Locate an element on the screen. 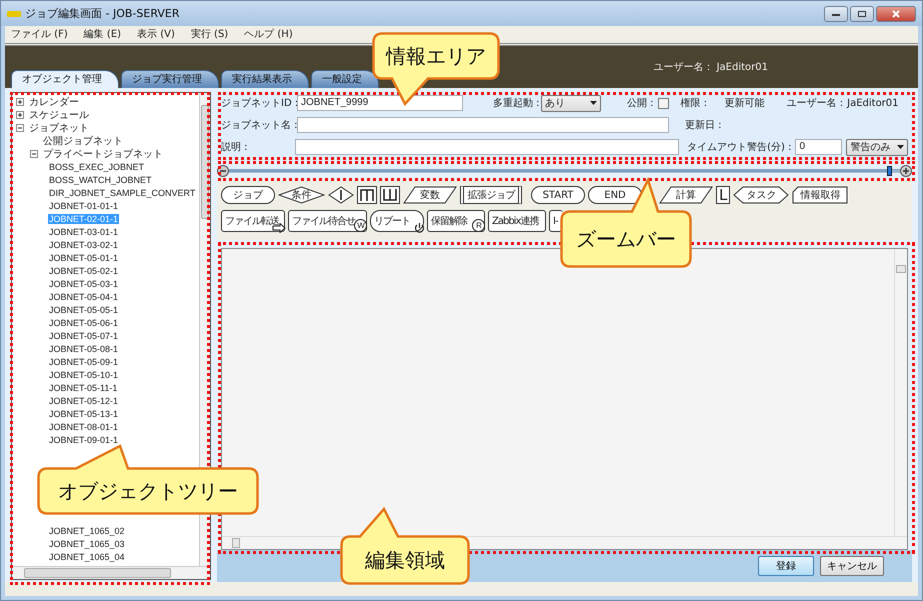 This screenshot has width=923, height=601. zoom-slider is located at coordinates (564, 171).